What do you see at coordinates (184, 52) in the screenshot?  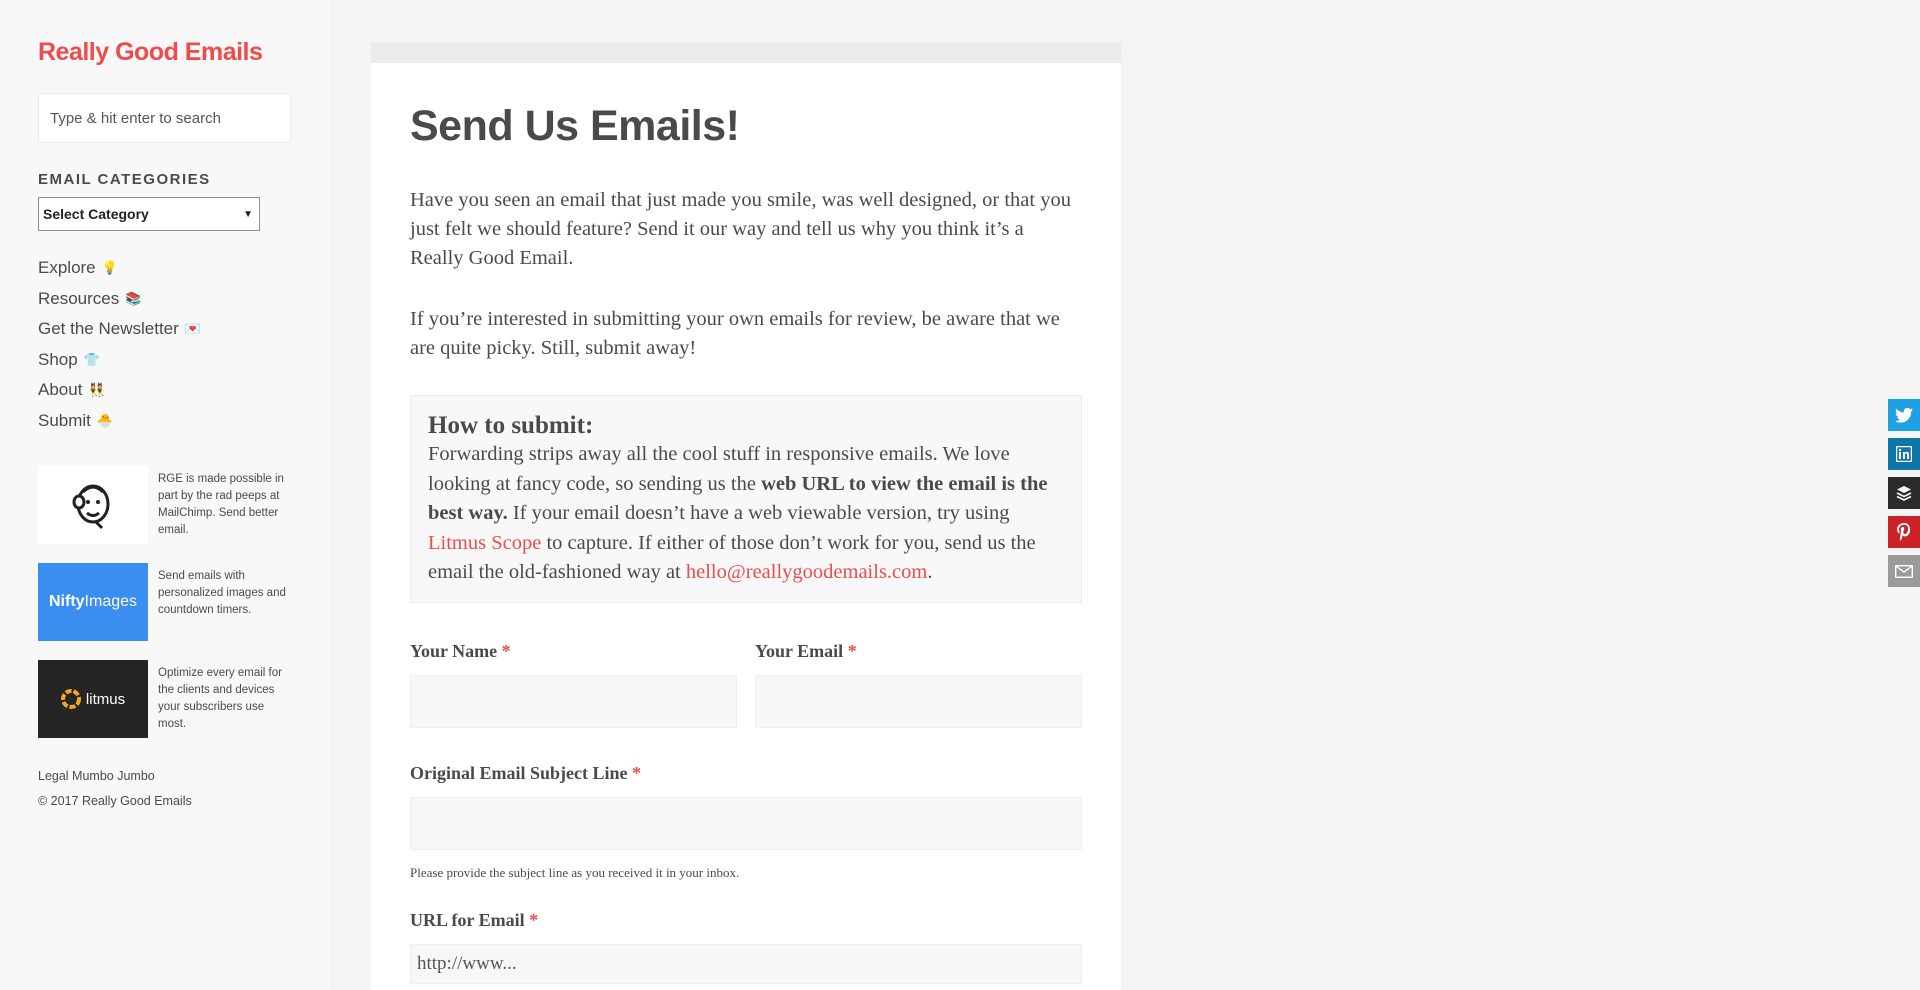 I see `site-title: Really Good Emails` at bounding box center [184, 52].